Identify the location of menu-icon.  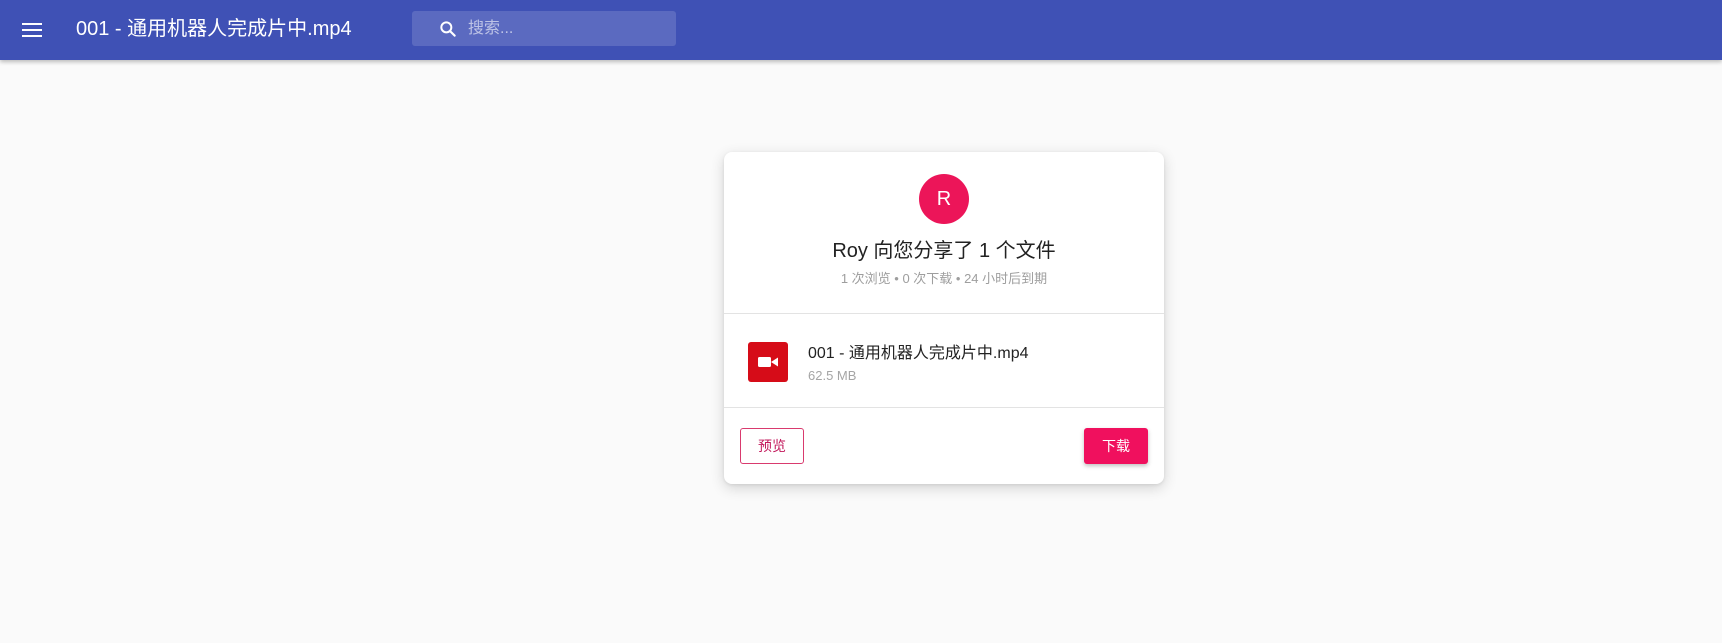
(32, 30).